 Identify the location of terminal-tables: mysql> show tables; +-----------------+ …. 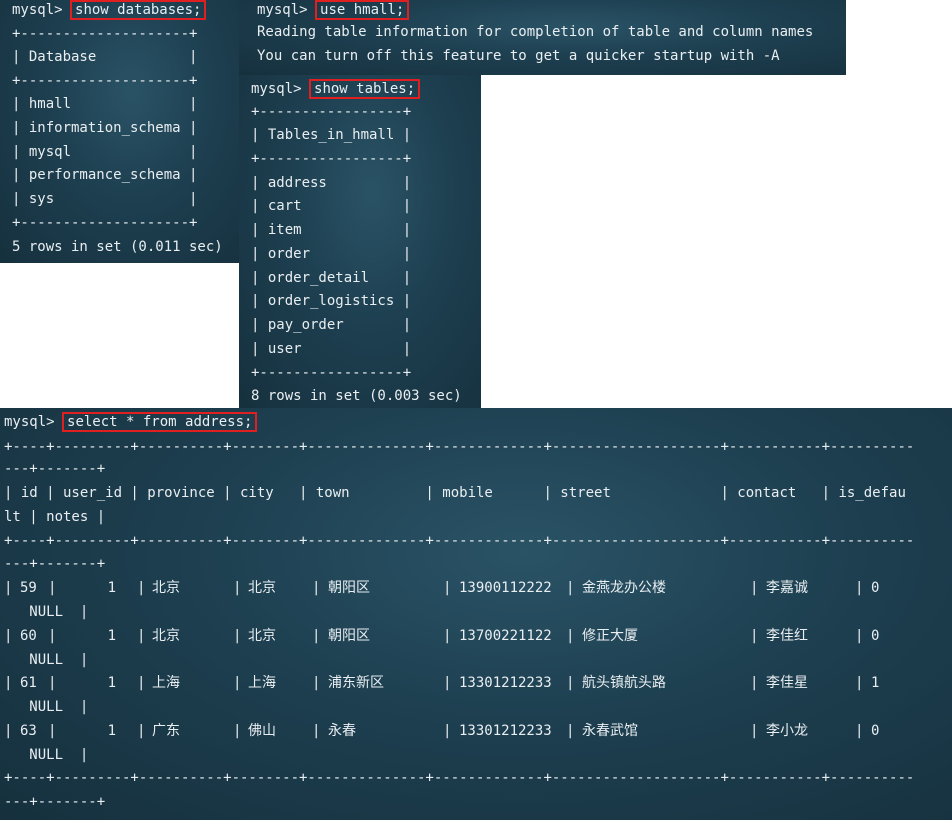
(360, 241).